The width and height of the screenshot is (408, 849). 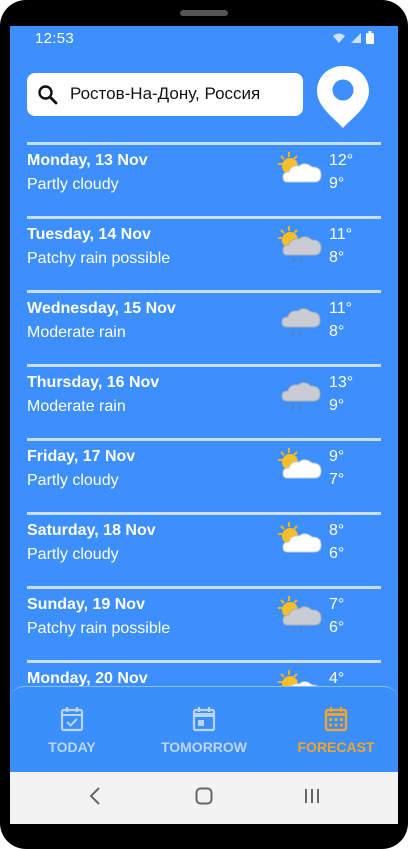 What do you see at coordinates (204, 178) in the screenshot?
I see `forecast-row: Monday, 13 Nov Partly cloudy 12° 9°` at bounding box center [204, 178].